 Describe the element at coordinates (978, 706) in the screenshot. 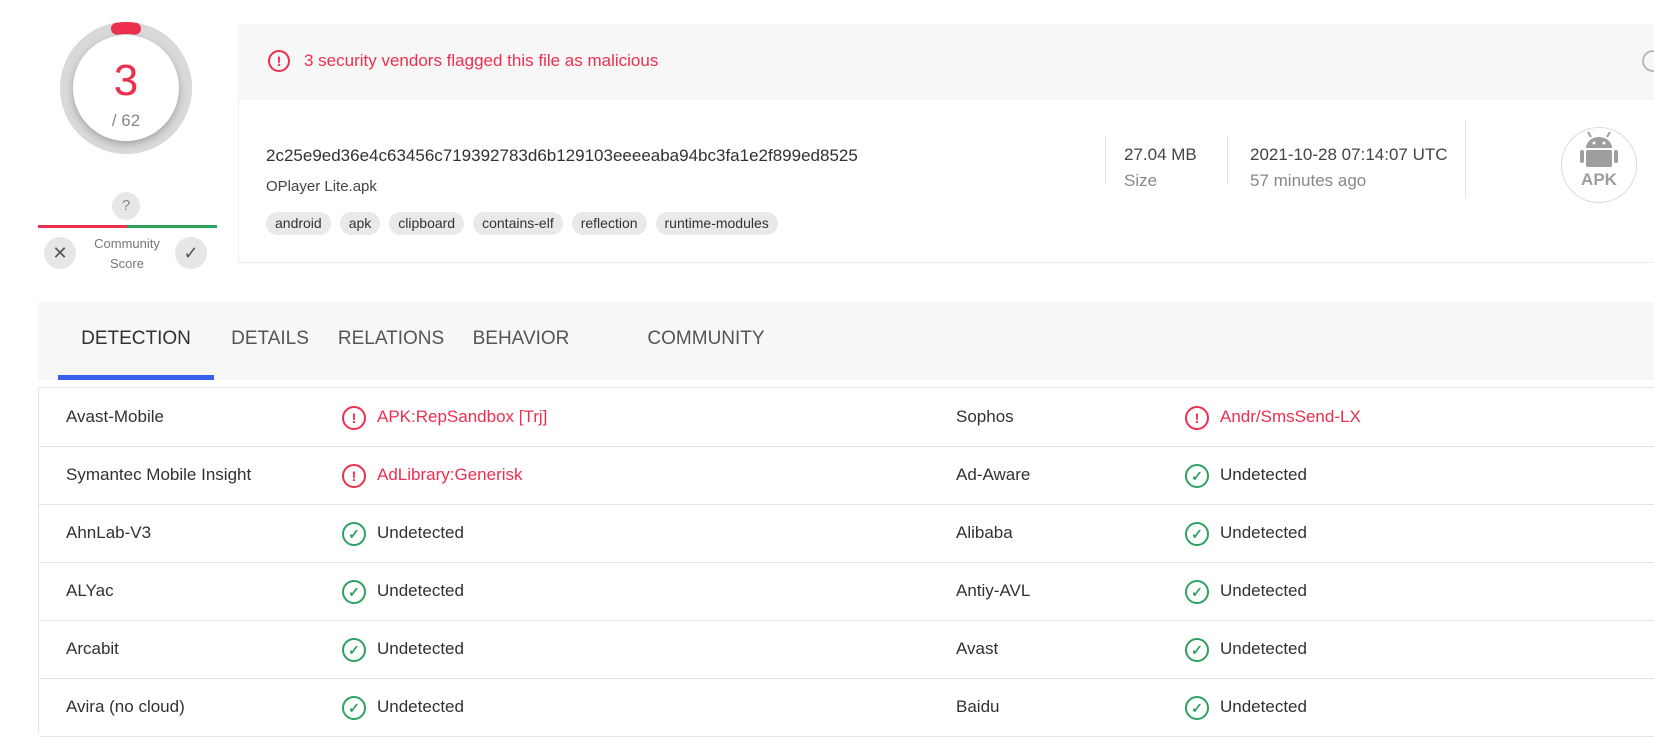

I see `engine-name: Baidu` at that location.